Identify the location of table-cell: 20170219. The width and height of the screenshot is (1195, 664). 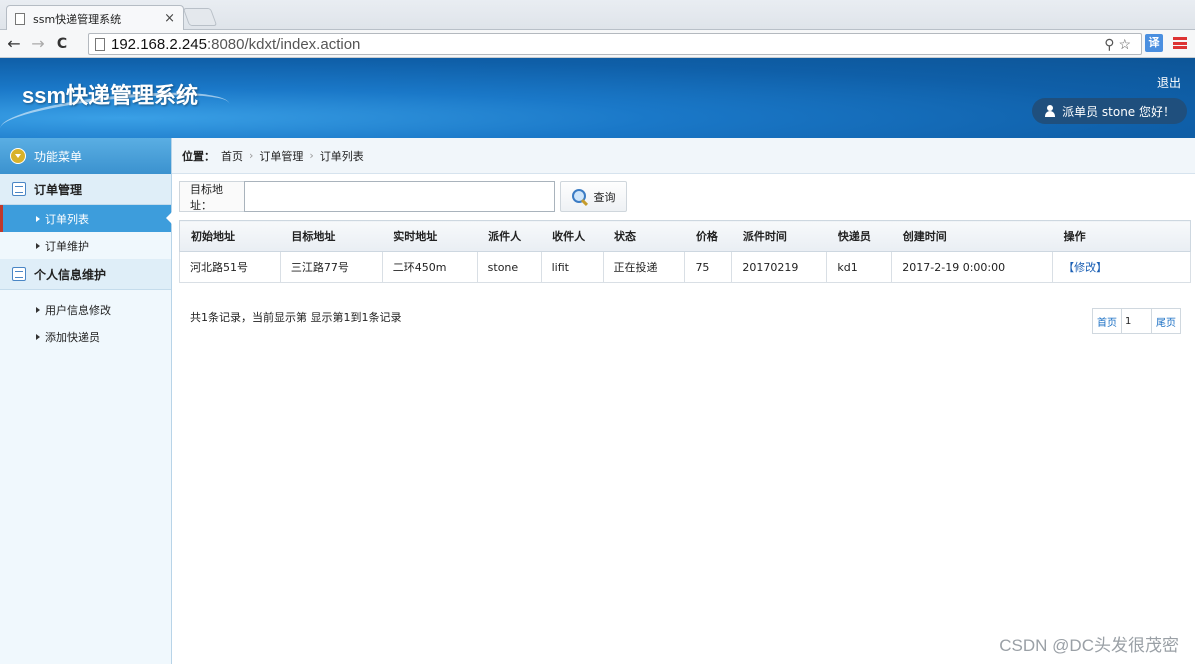
(779, 267).